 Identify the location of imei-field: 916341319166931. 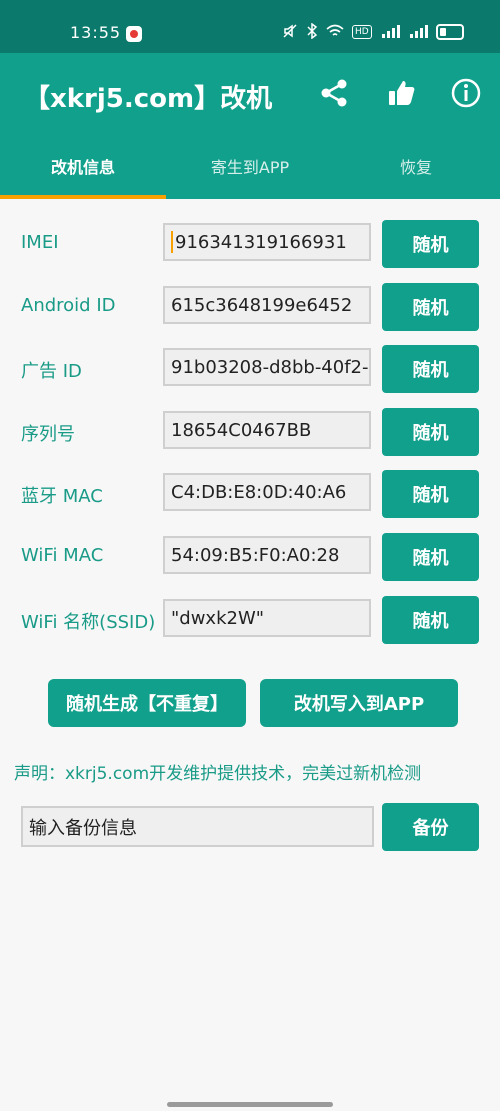
(267, 242).